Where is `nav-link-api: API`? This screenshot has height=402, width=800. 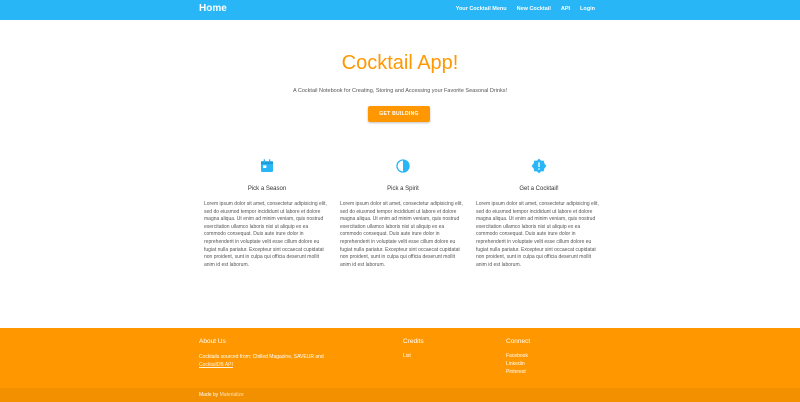
nav-link-api: API is located at coordinates (565, 9).